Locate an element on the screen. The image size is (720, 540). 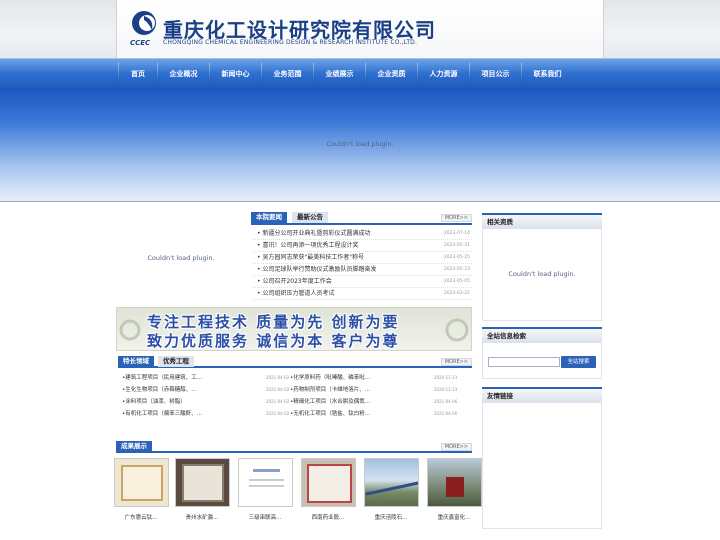
news-date: 2023-05-23 is located at coordinates (456, 269).